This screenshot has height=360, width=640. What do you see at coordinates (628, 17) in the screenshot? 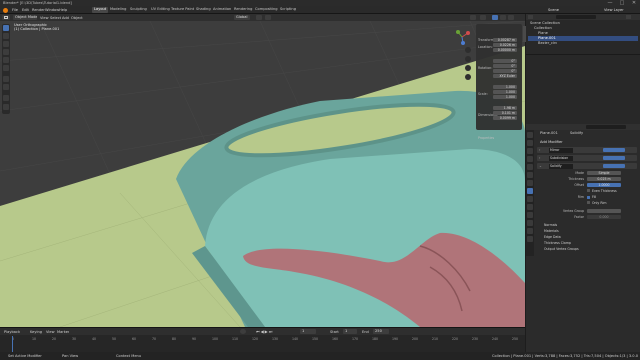
I see `filter-icon` at bounding box center [628, 17].